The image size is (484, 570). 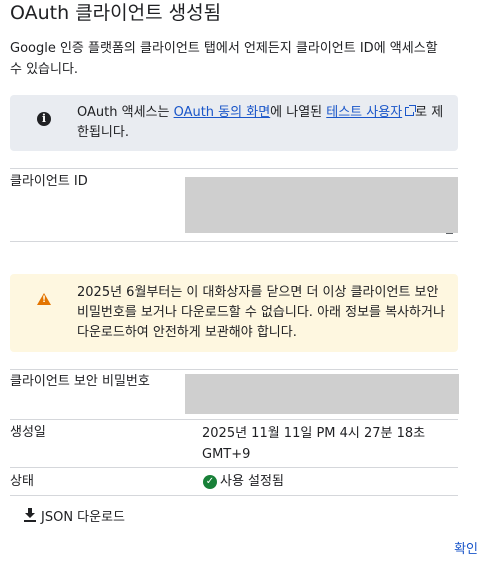 I want to click on download-json-button: JSON 다운로드, so click(x=73, y=515).